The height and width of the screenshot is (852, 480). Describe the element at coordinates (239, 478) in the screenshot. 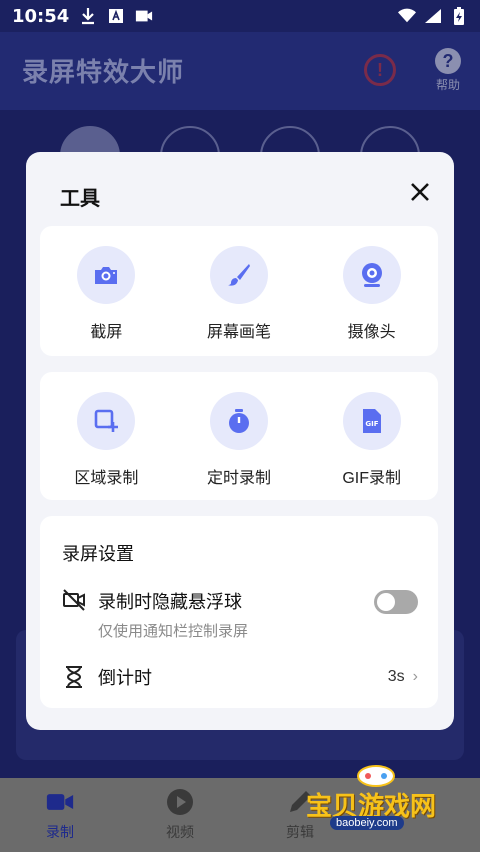

I see `tool-timer-record-label: 定时录制` at that location.